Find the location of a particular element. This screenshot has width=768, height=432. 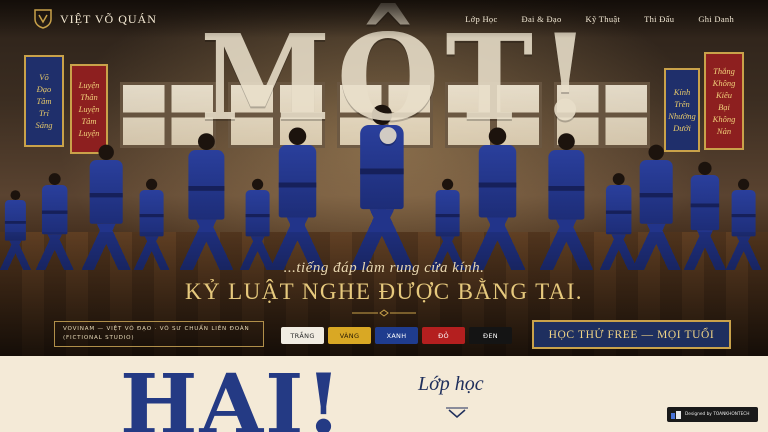

belt-blue-button: XANH is located at coordinates (396, 335).